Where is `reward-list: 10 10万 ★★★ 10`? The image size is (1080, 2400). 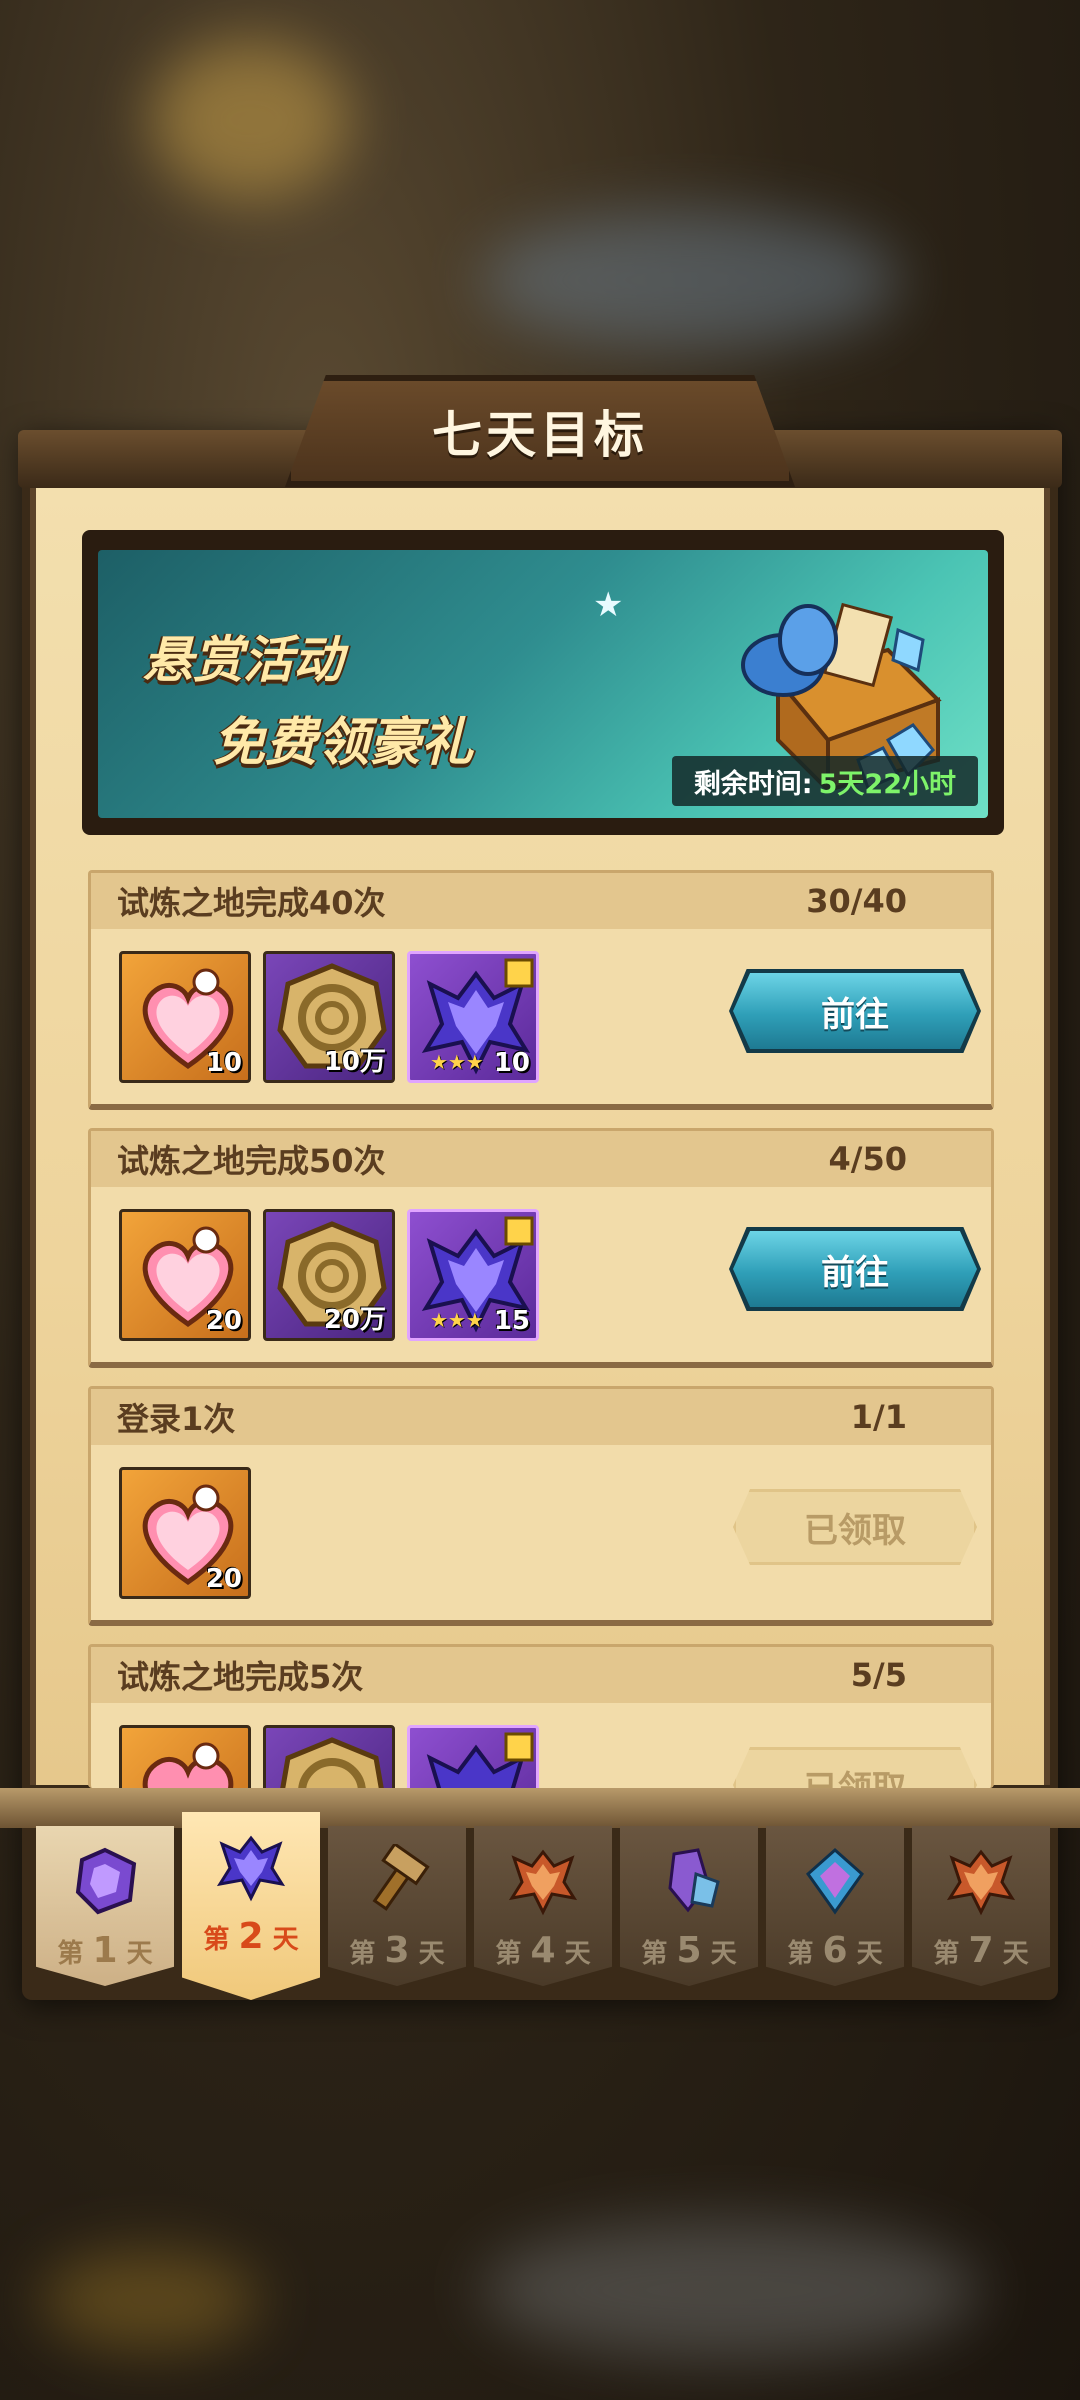 reward-list: 10 10万 ★★★ 10 is located at coordinates (329, 1017).